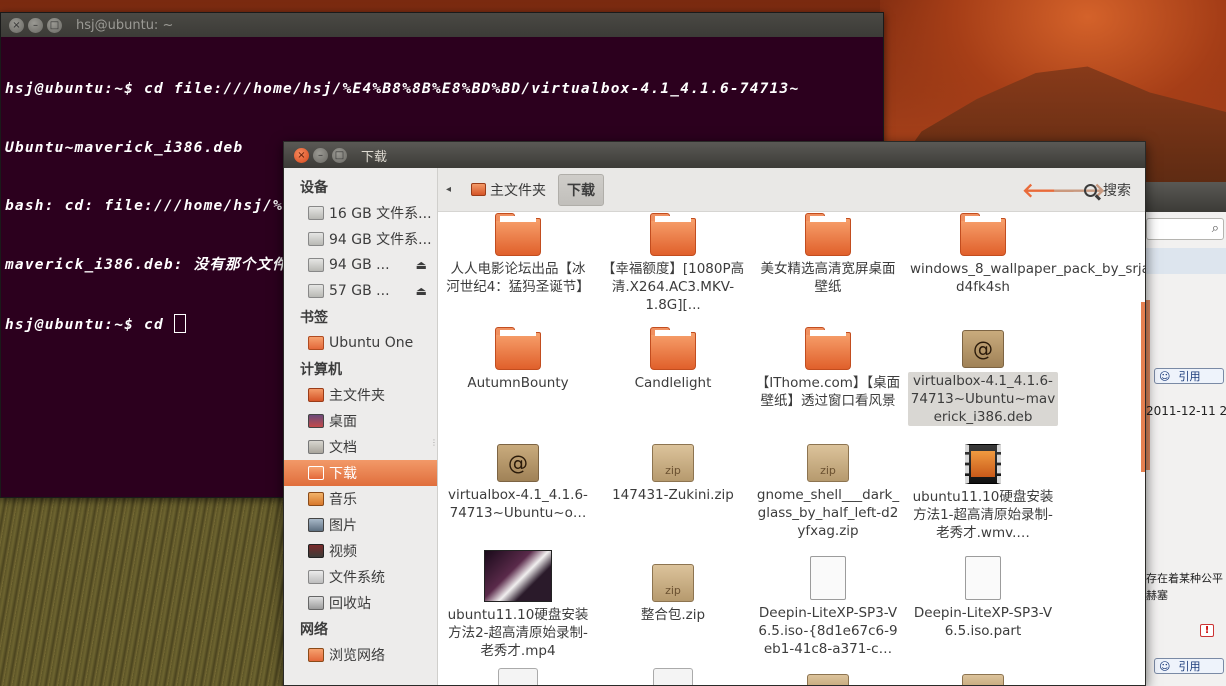 The image size is (1226, 686). What do you see at coordinates (1107, 190) in the screenshot?
I see `search-button: 搜索` at bounding box center [1107, 190].